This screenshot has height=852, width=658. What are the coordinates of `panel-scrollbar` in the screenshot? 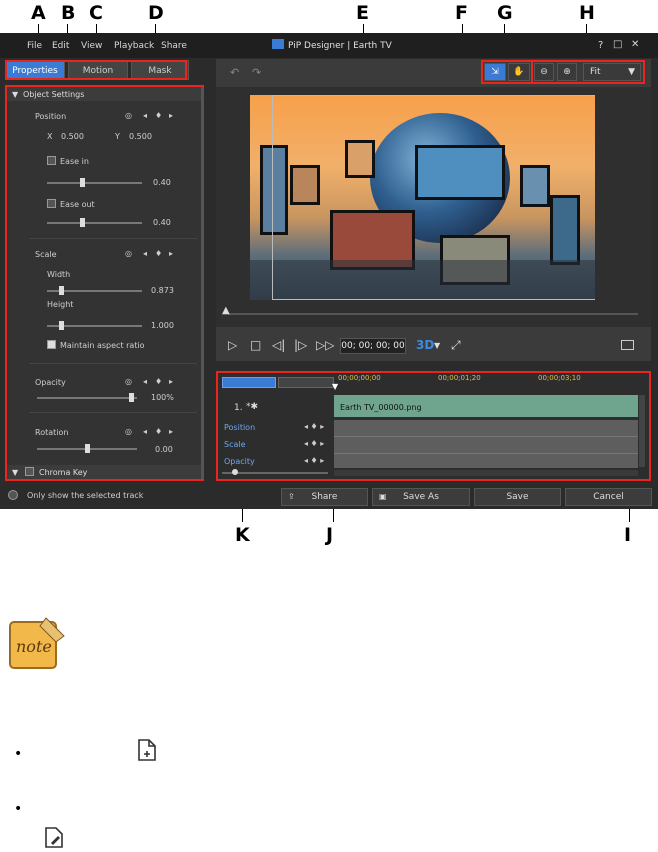 It's located at (202, 283).